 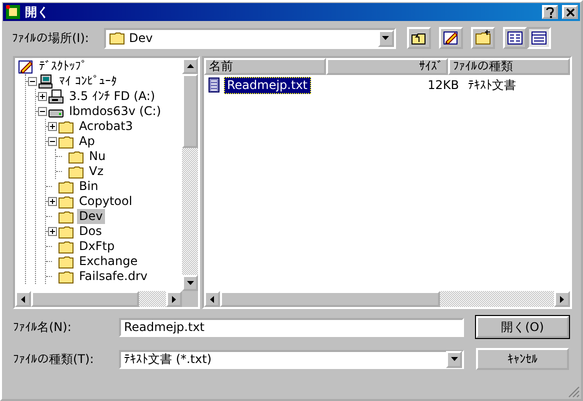 I want to click on scrollbar-corner, so click(x=190, y=299).